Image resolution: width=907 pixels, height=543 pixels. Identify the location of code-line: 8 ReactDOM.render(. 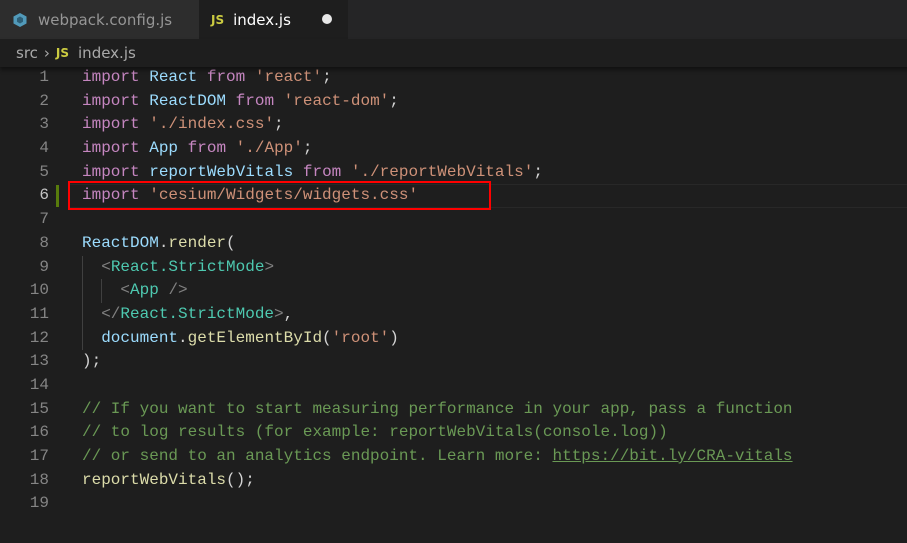
(453, 244).